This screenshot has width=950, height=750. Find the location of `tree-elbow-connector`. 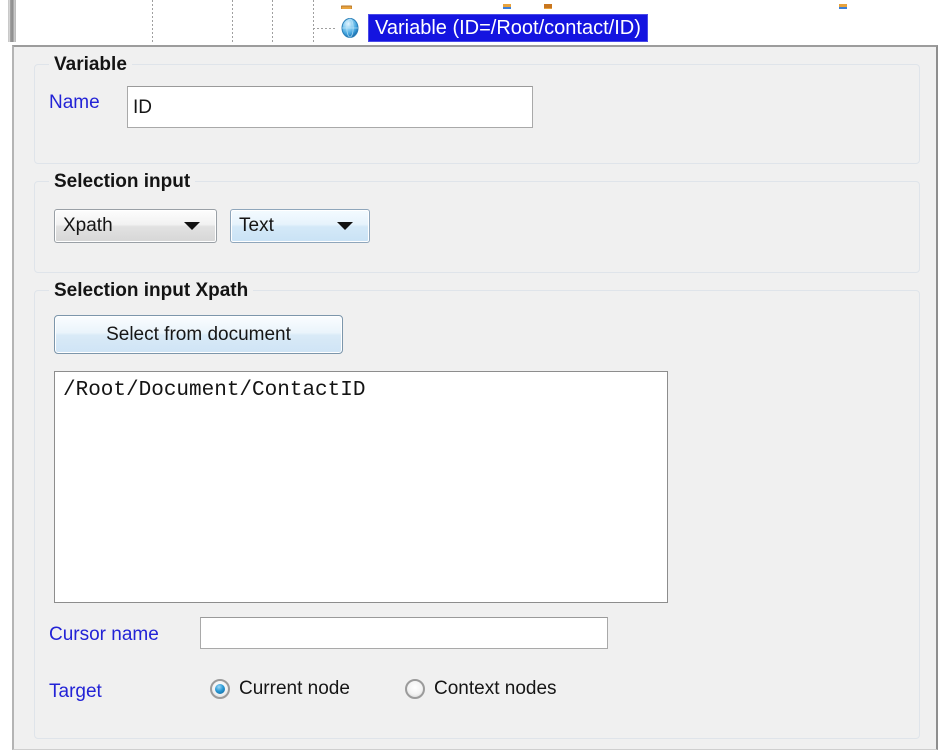

tree-elbow-connector is located at coordinates (324, 28).